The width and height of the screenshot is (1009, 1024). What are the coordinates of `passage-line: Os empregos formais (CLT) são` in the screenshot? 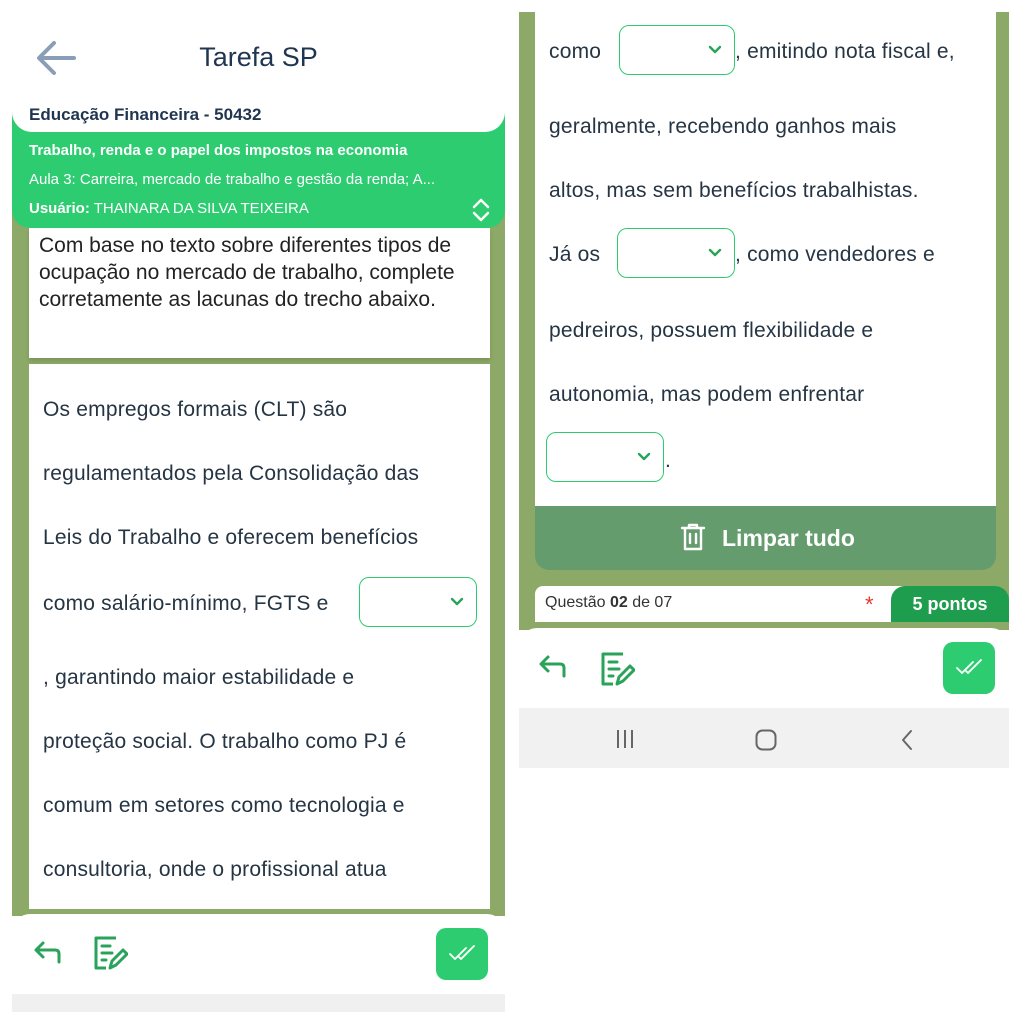 It's located at (195, 409).